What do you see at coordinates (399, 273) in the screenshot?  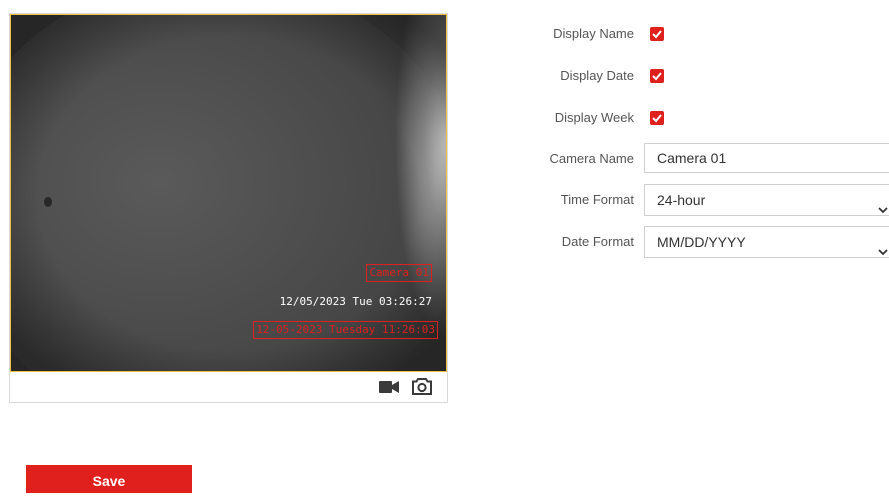 I see `osd-camera-name-overlay: Camera 01` at bounding box center [399, 273].